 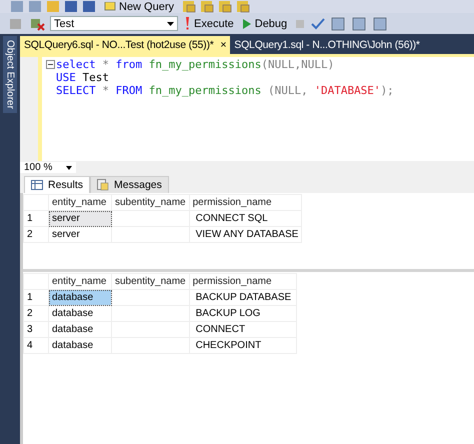 What do you see at coordinates (125, 45) in the screenshot?
I see `document-tab: SQLQuery6.sql - NO...Test (hot2use (55))* ×` at bounding box center [125, 45].